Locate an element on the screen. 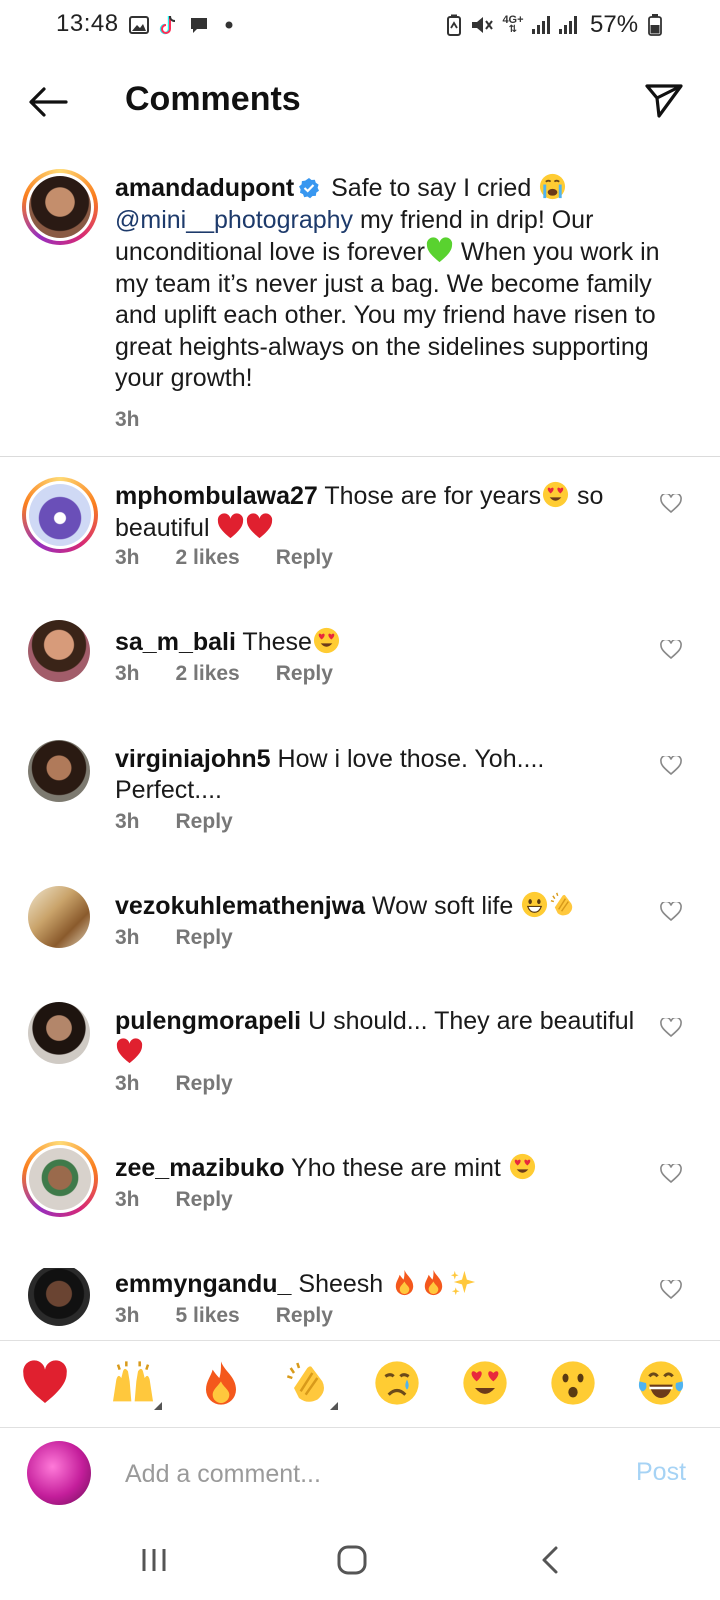 The image size is (720, 1600). page-title: Comments is located at coordinates (213, 99).